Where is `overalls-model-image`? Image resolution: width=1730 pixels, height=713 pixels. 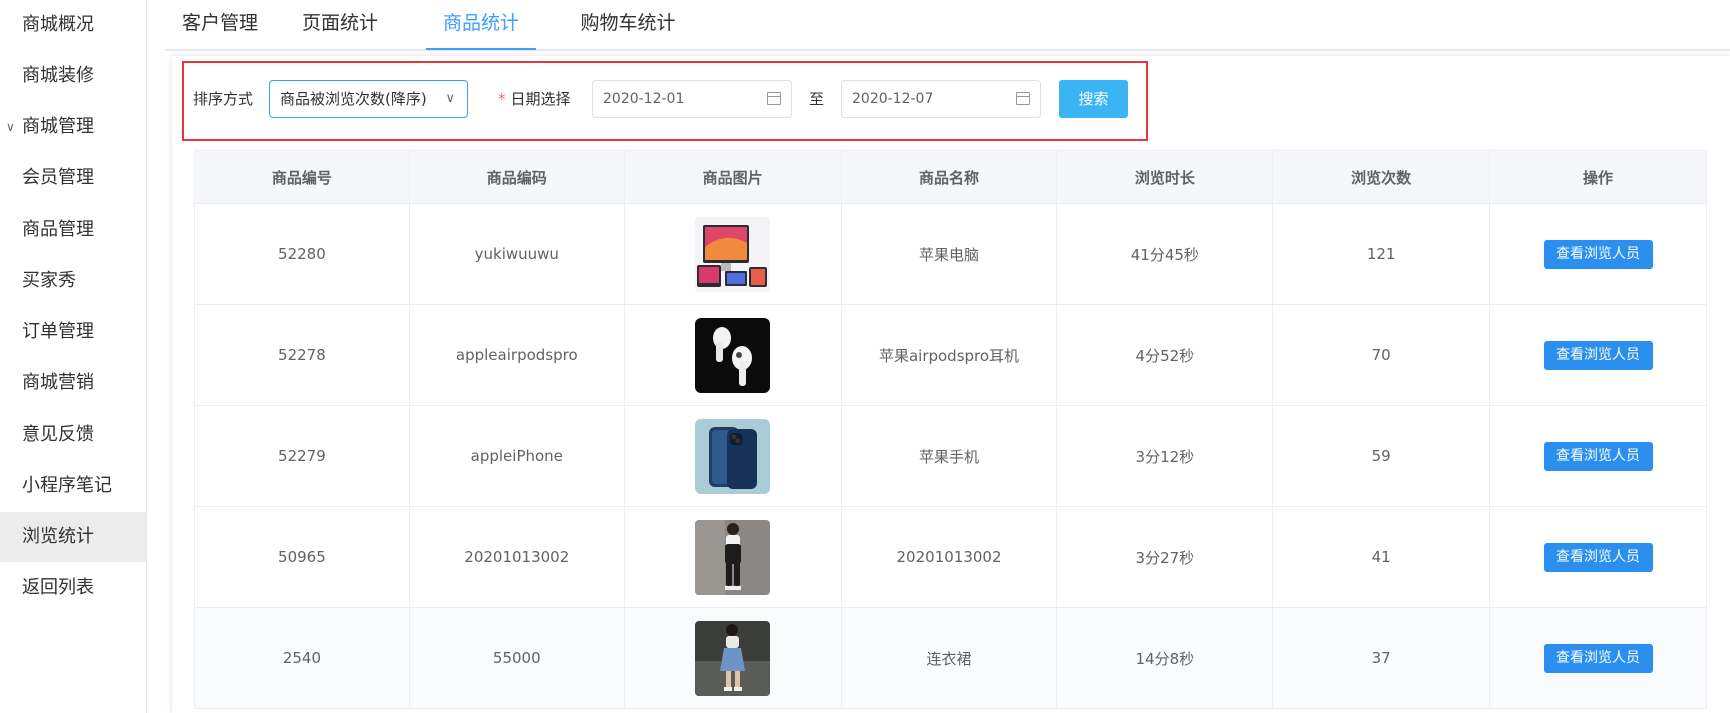
overalls-model-image is located at coordinates (733, 557).